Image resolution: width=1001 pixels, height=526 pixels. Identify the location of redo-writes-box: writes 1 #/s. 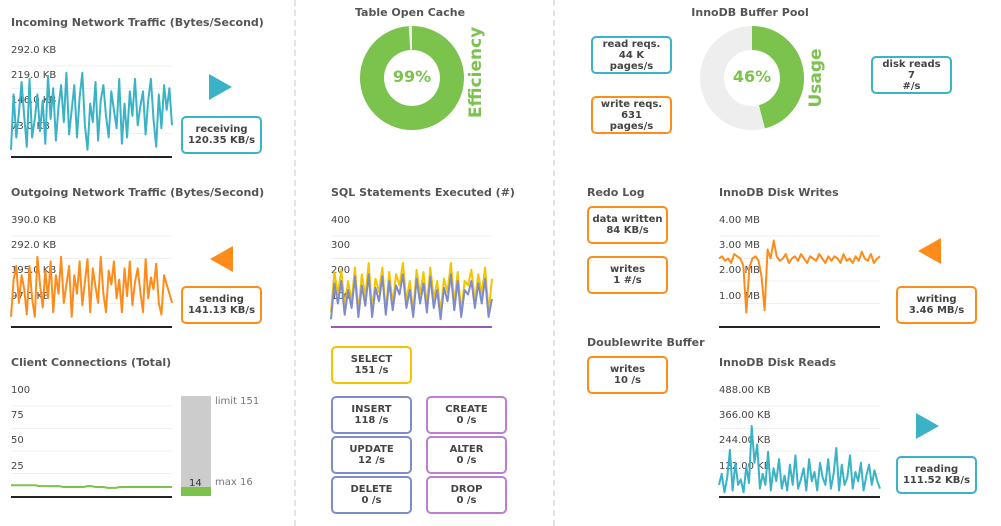
(627, 275).